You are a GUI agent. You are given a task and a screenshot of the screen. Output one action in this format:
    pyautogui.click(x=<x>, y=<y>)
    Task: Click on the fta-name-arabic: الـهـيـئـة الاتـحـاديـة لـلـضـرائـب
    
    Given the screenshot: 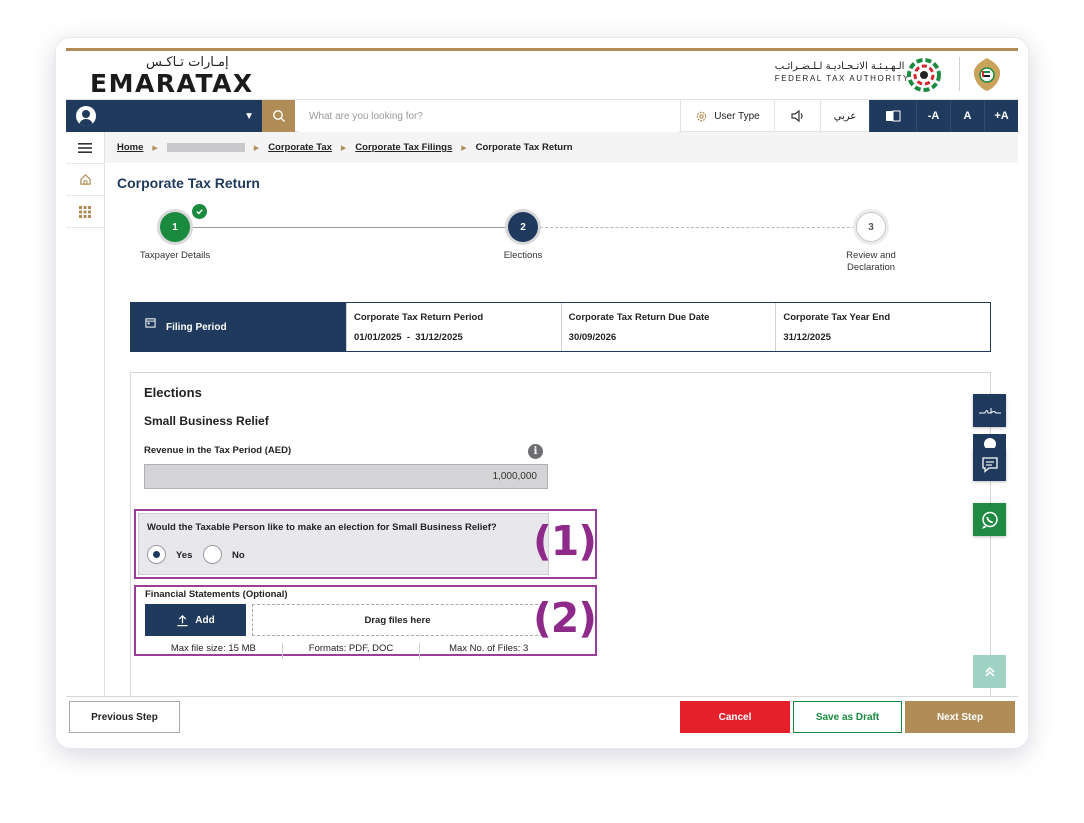 What is the action you would take?
    pyautogui.click(x=839, y=66)
    